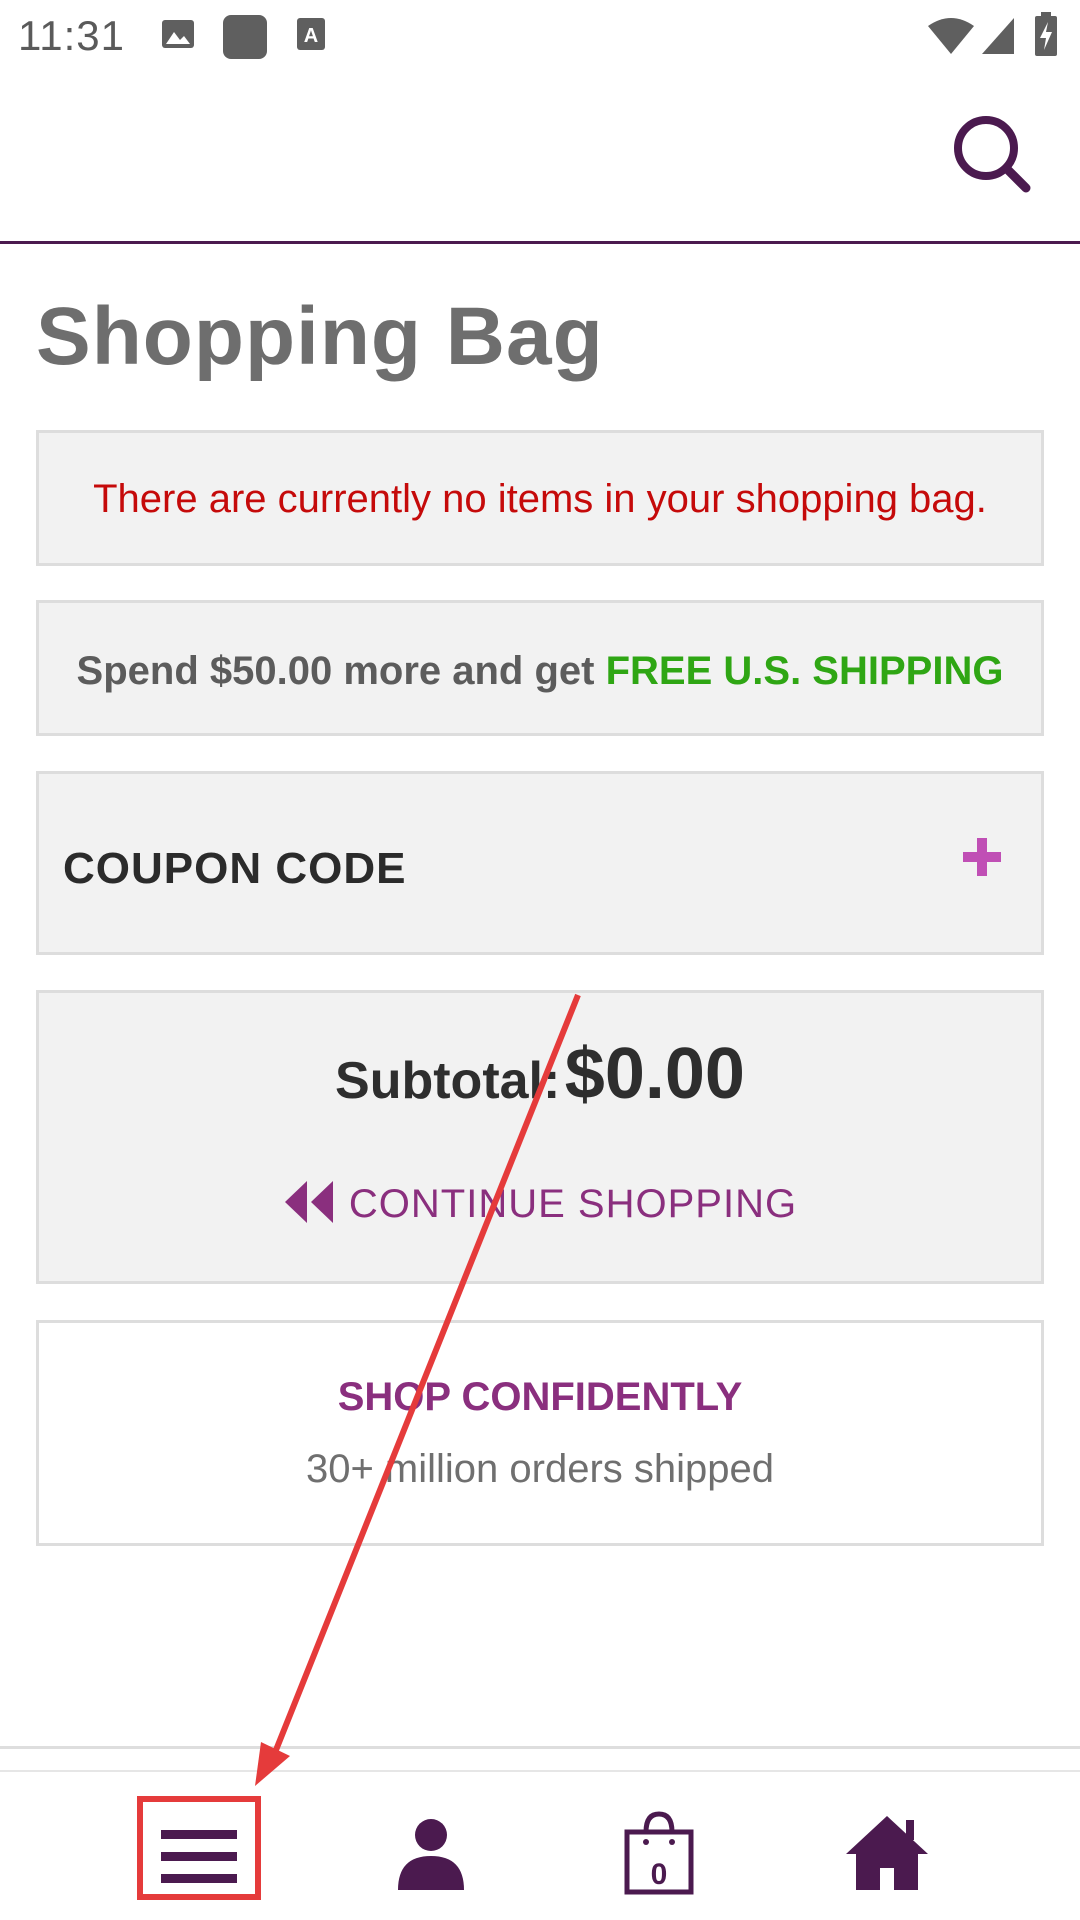  Describe the element at coordinates (540, 1845) in the screenshot. I see `bottom-navigation: 0` at that location.